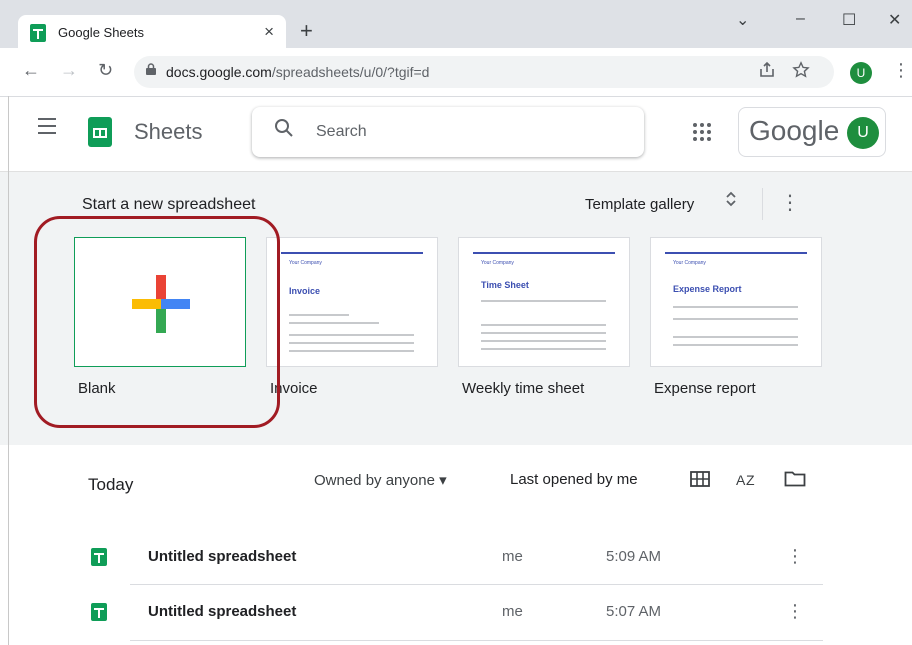 The image size is (912, 645). Describe the element at coordinates (8, 370) in the screenshot. I see `window-border` at that location.